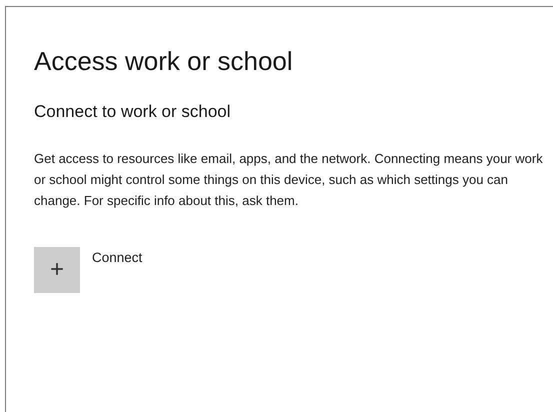  Describe the element at coordinates (88, 270) in the screenshot. I see `connect-button: + Connect` at that location.